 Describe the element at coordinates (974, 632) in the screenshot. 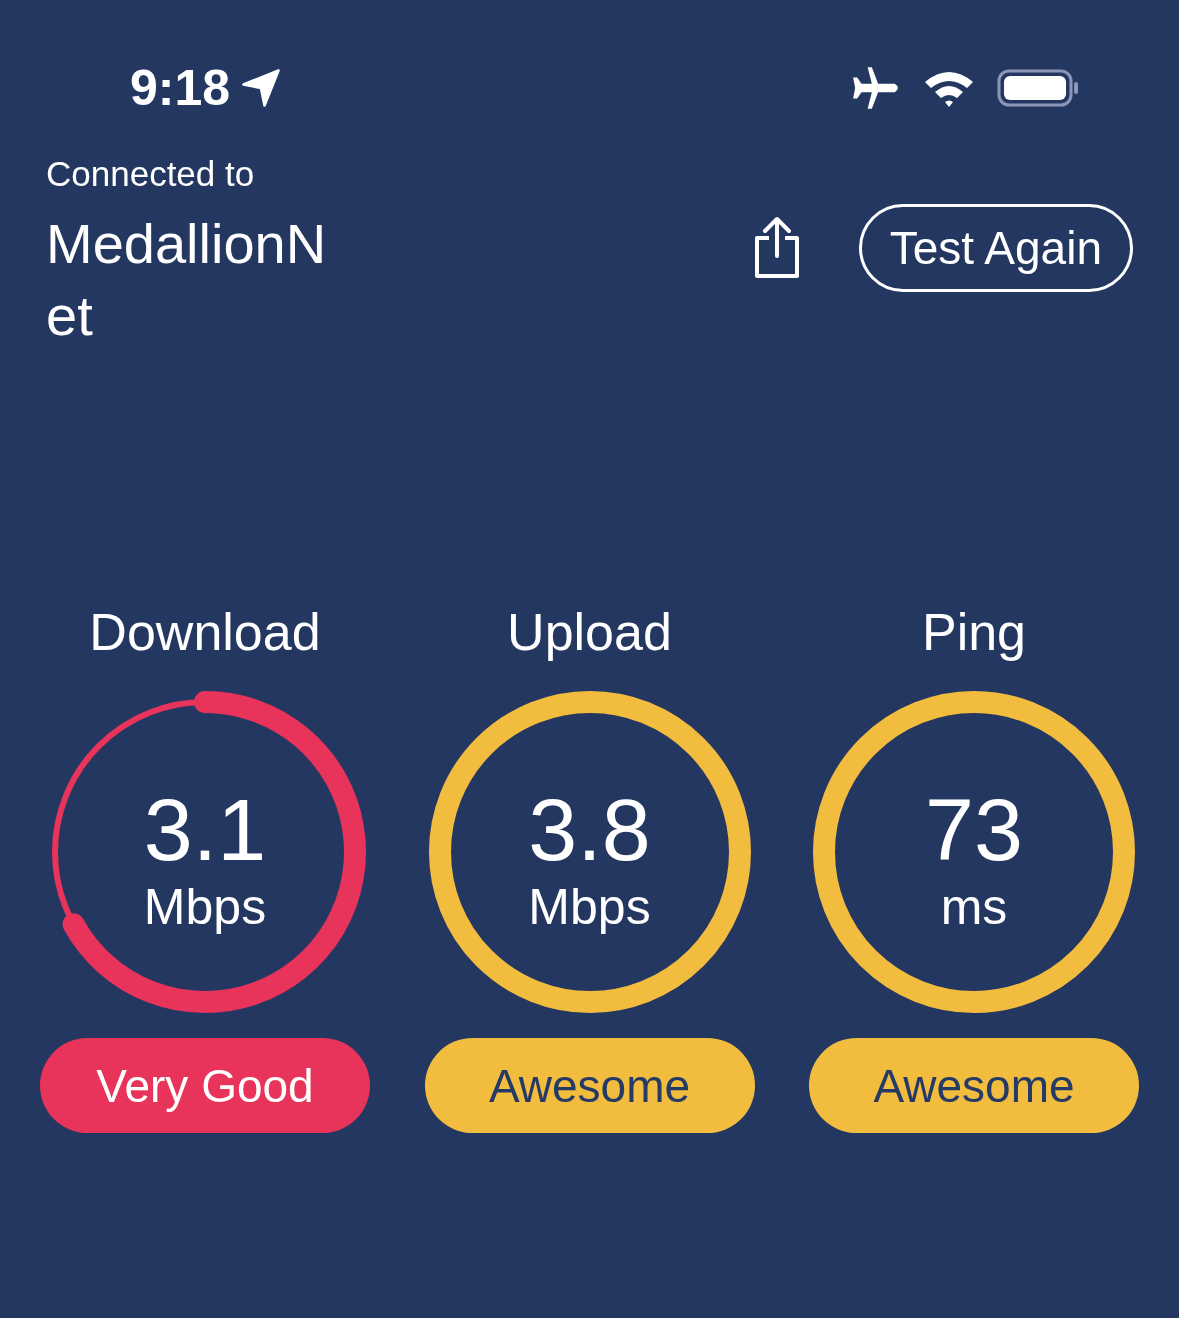

I see `metric-label: Ping` at that location.